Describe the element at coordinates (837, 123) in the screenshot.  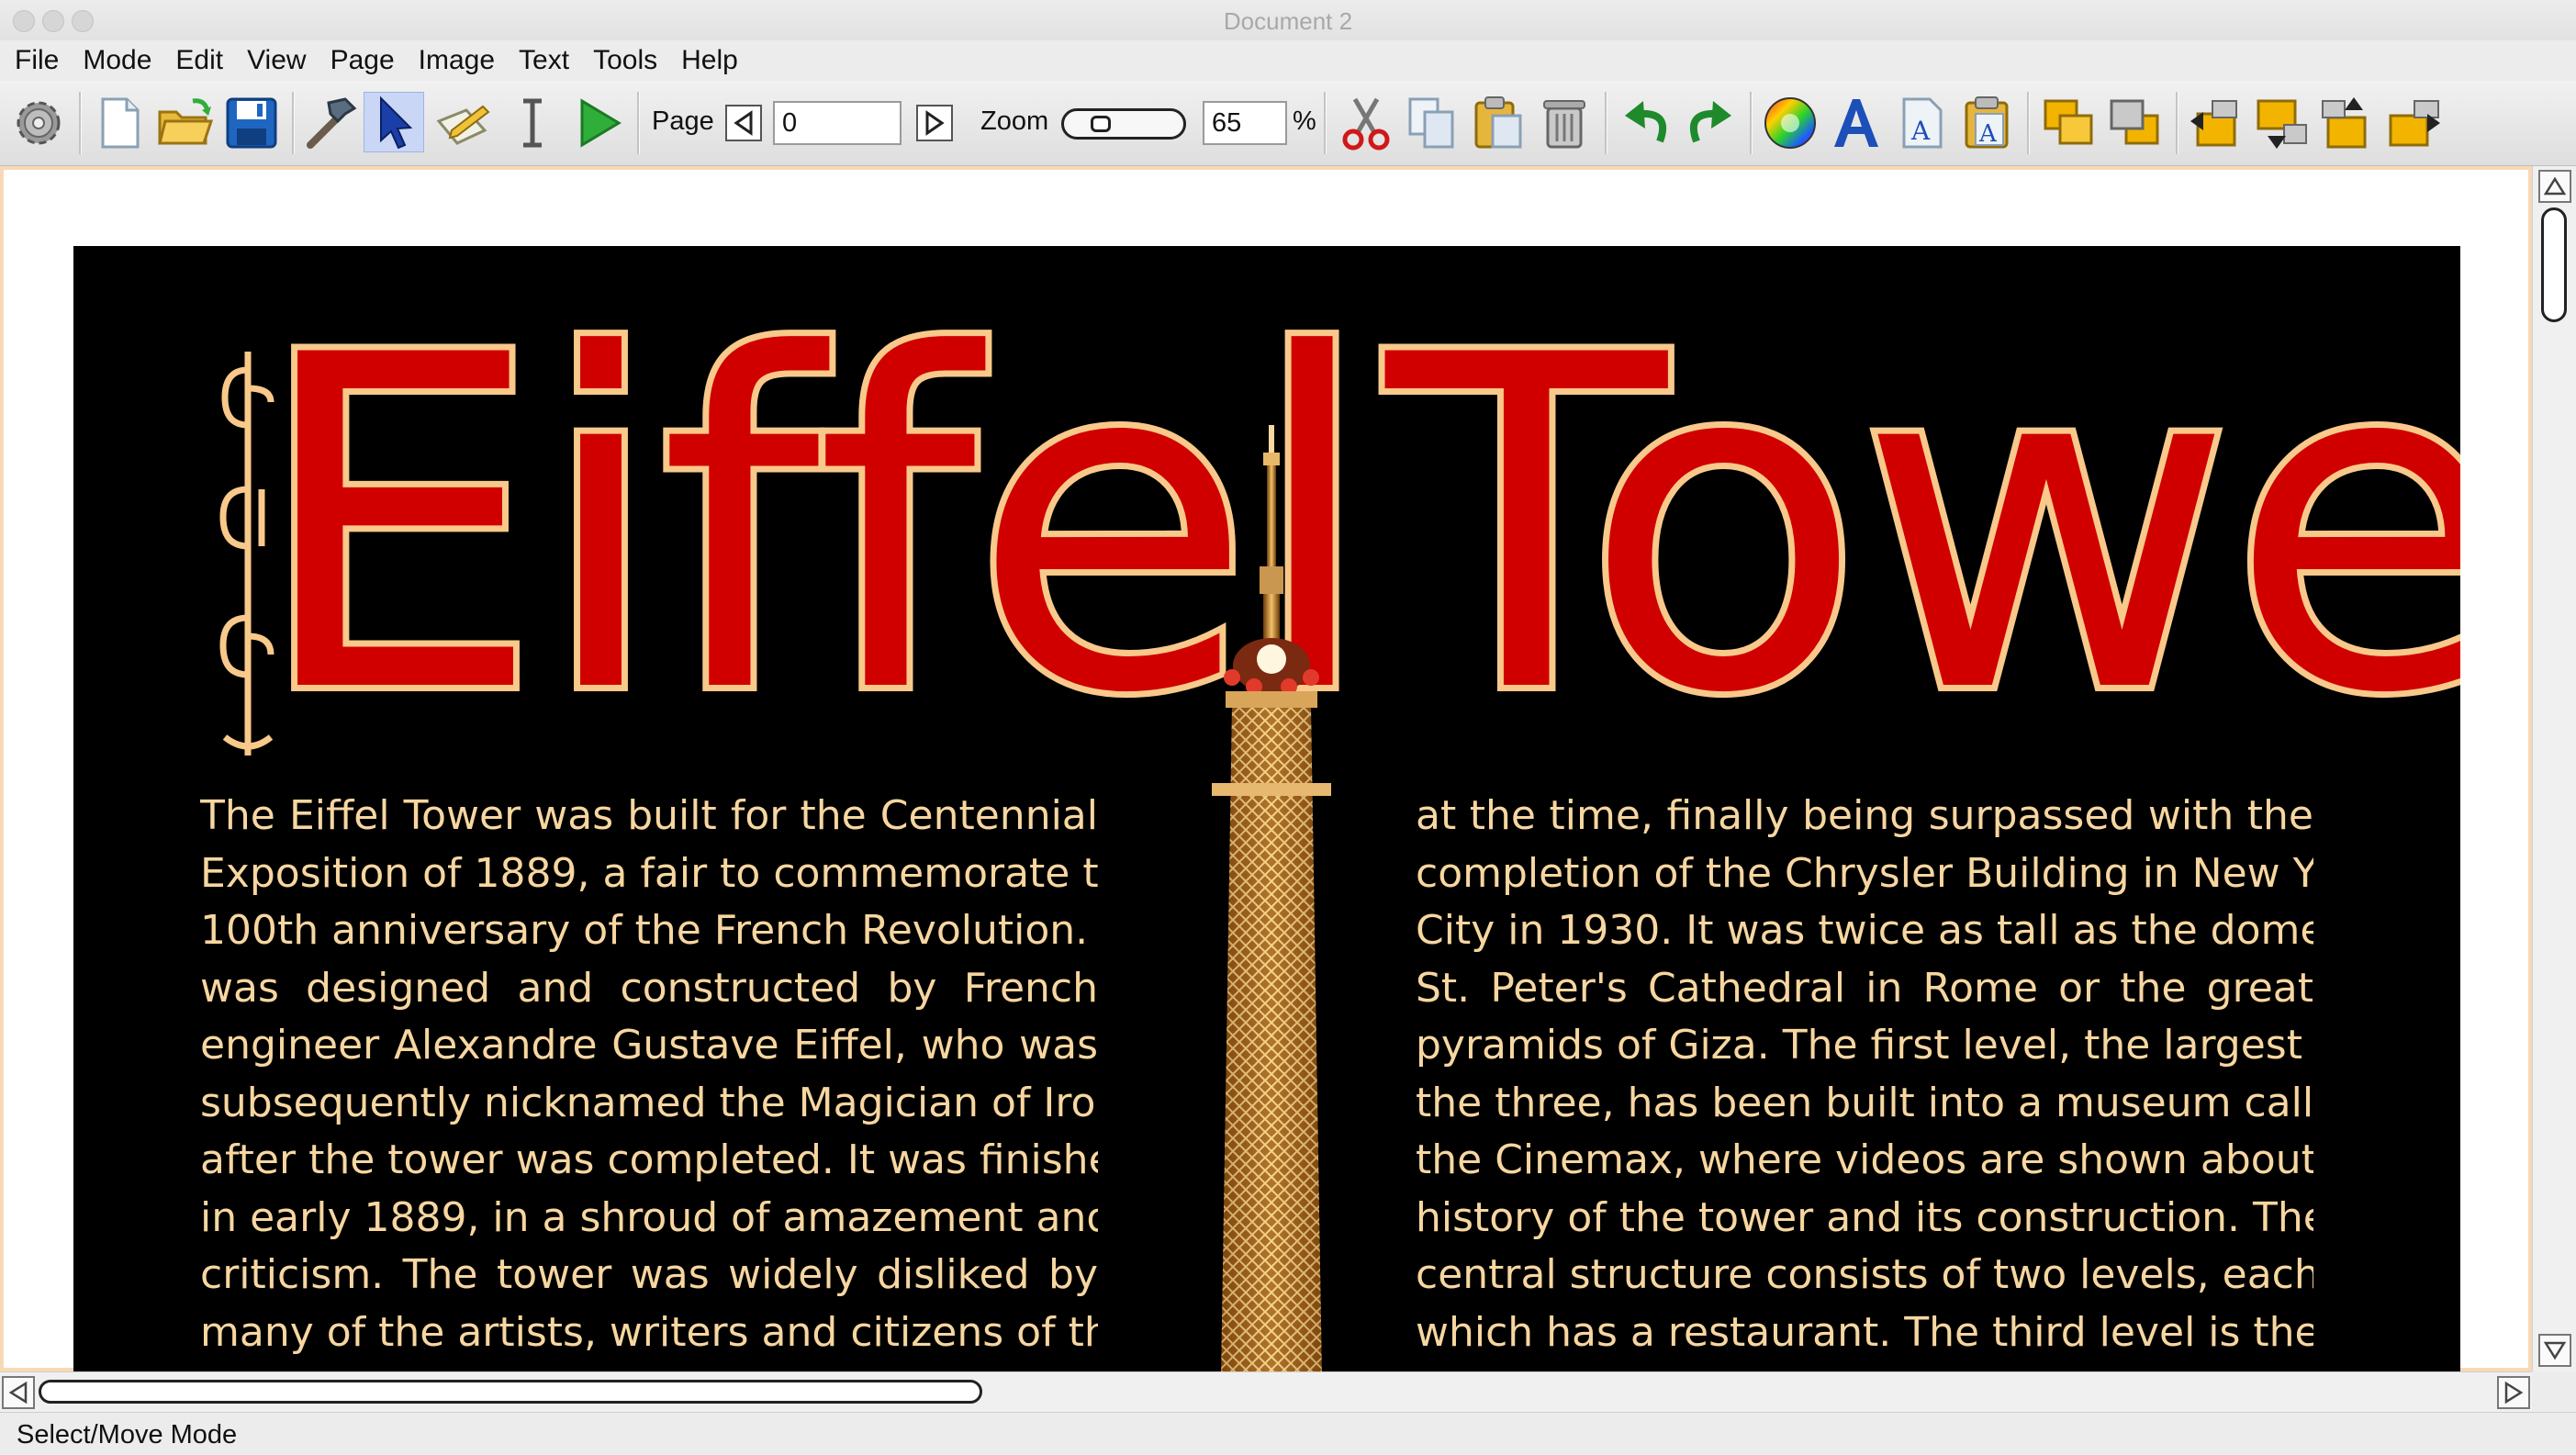
I see `page-number-input: 0` at that location.